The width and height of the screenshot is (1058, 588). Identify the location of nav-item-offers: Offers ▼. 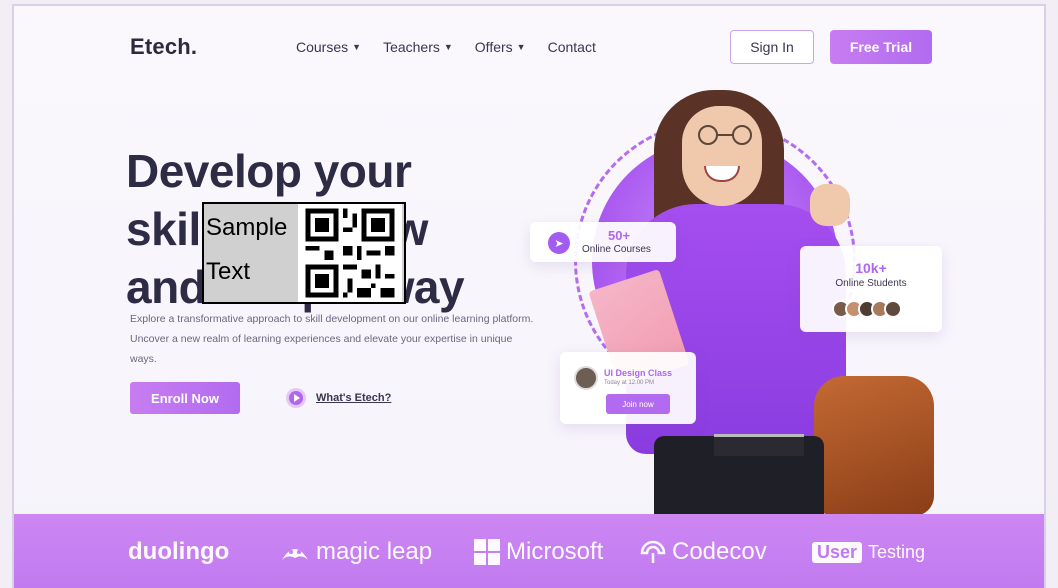
(500, 47).